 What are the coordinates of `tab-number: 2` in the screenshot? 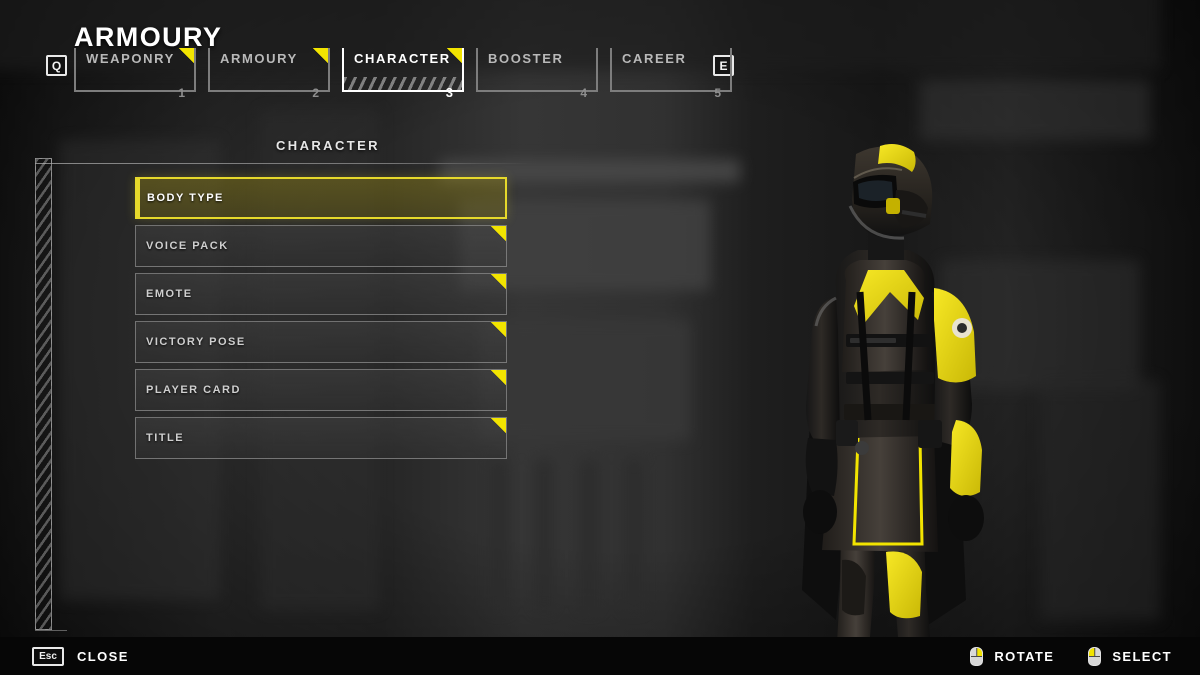 It's located at (315, 93).